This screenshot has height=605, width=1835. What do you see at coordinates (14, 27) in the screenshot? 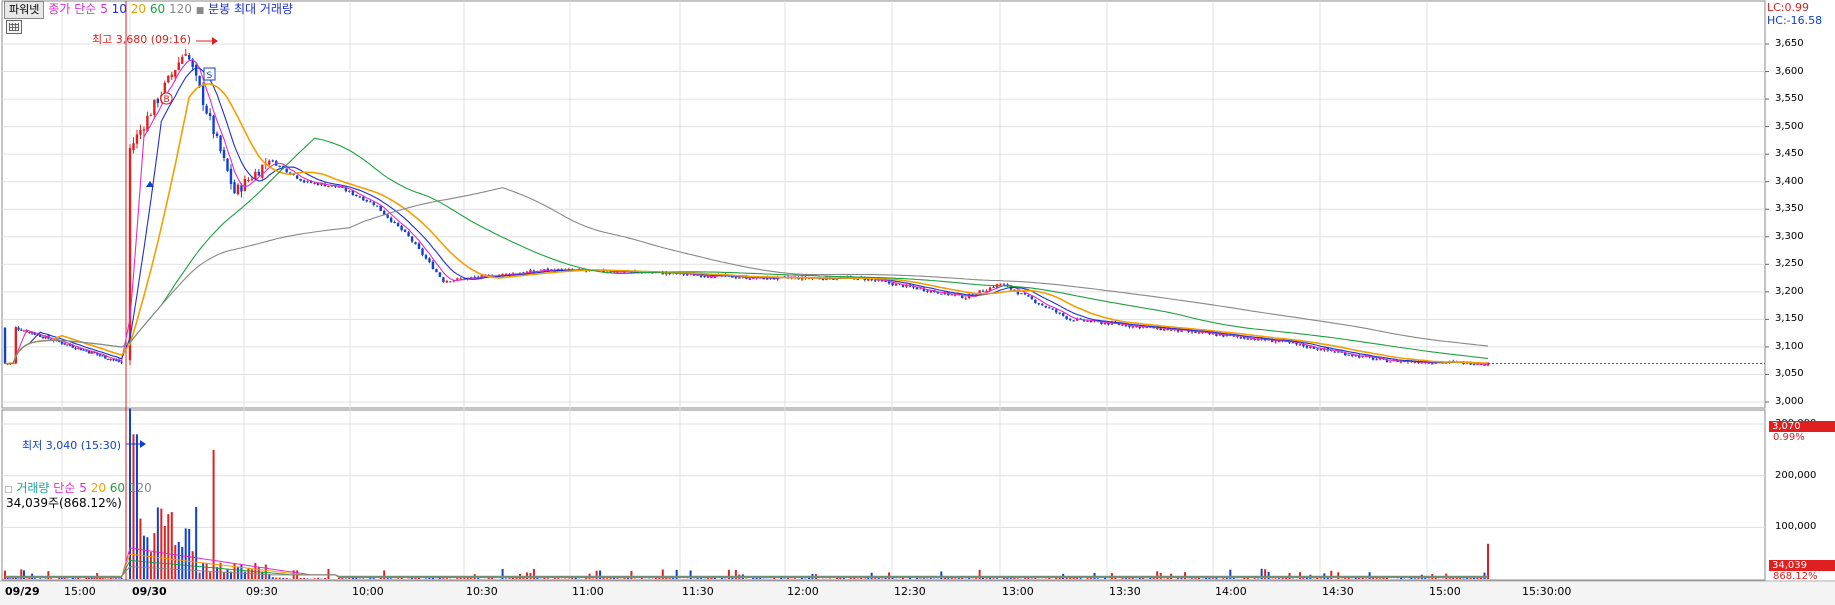
I see `grid-toggle-icon` at bounding box center [14, 27].